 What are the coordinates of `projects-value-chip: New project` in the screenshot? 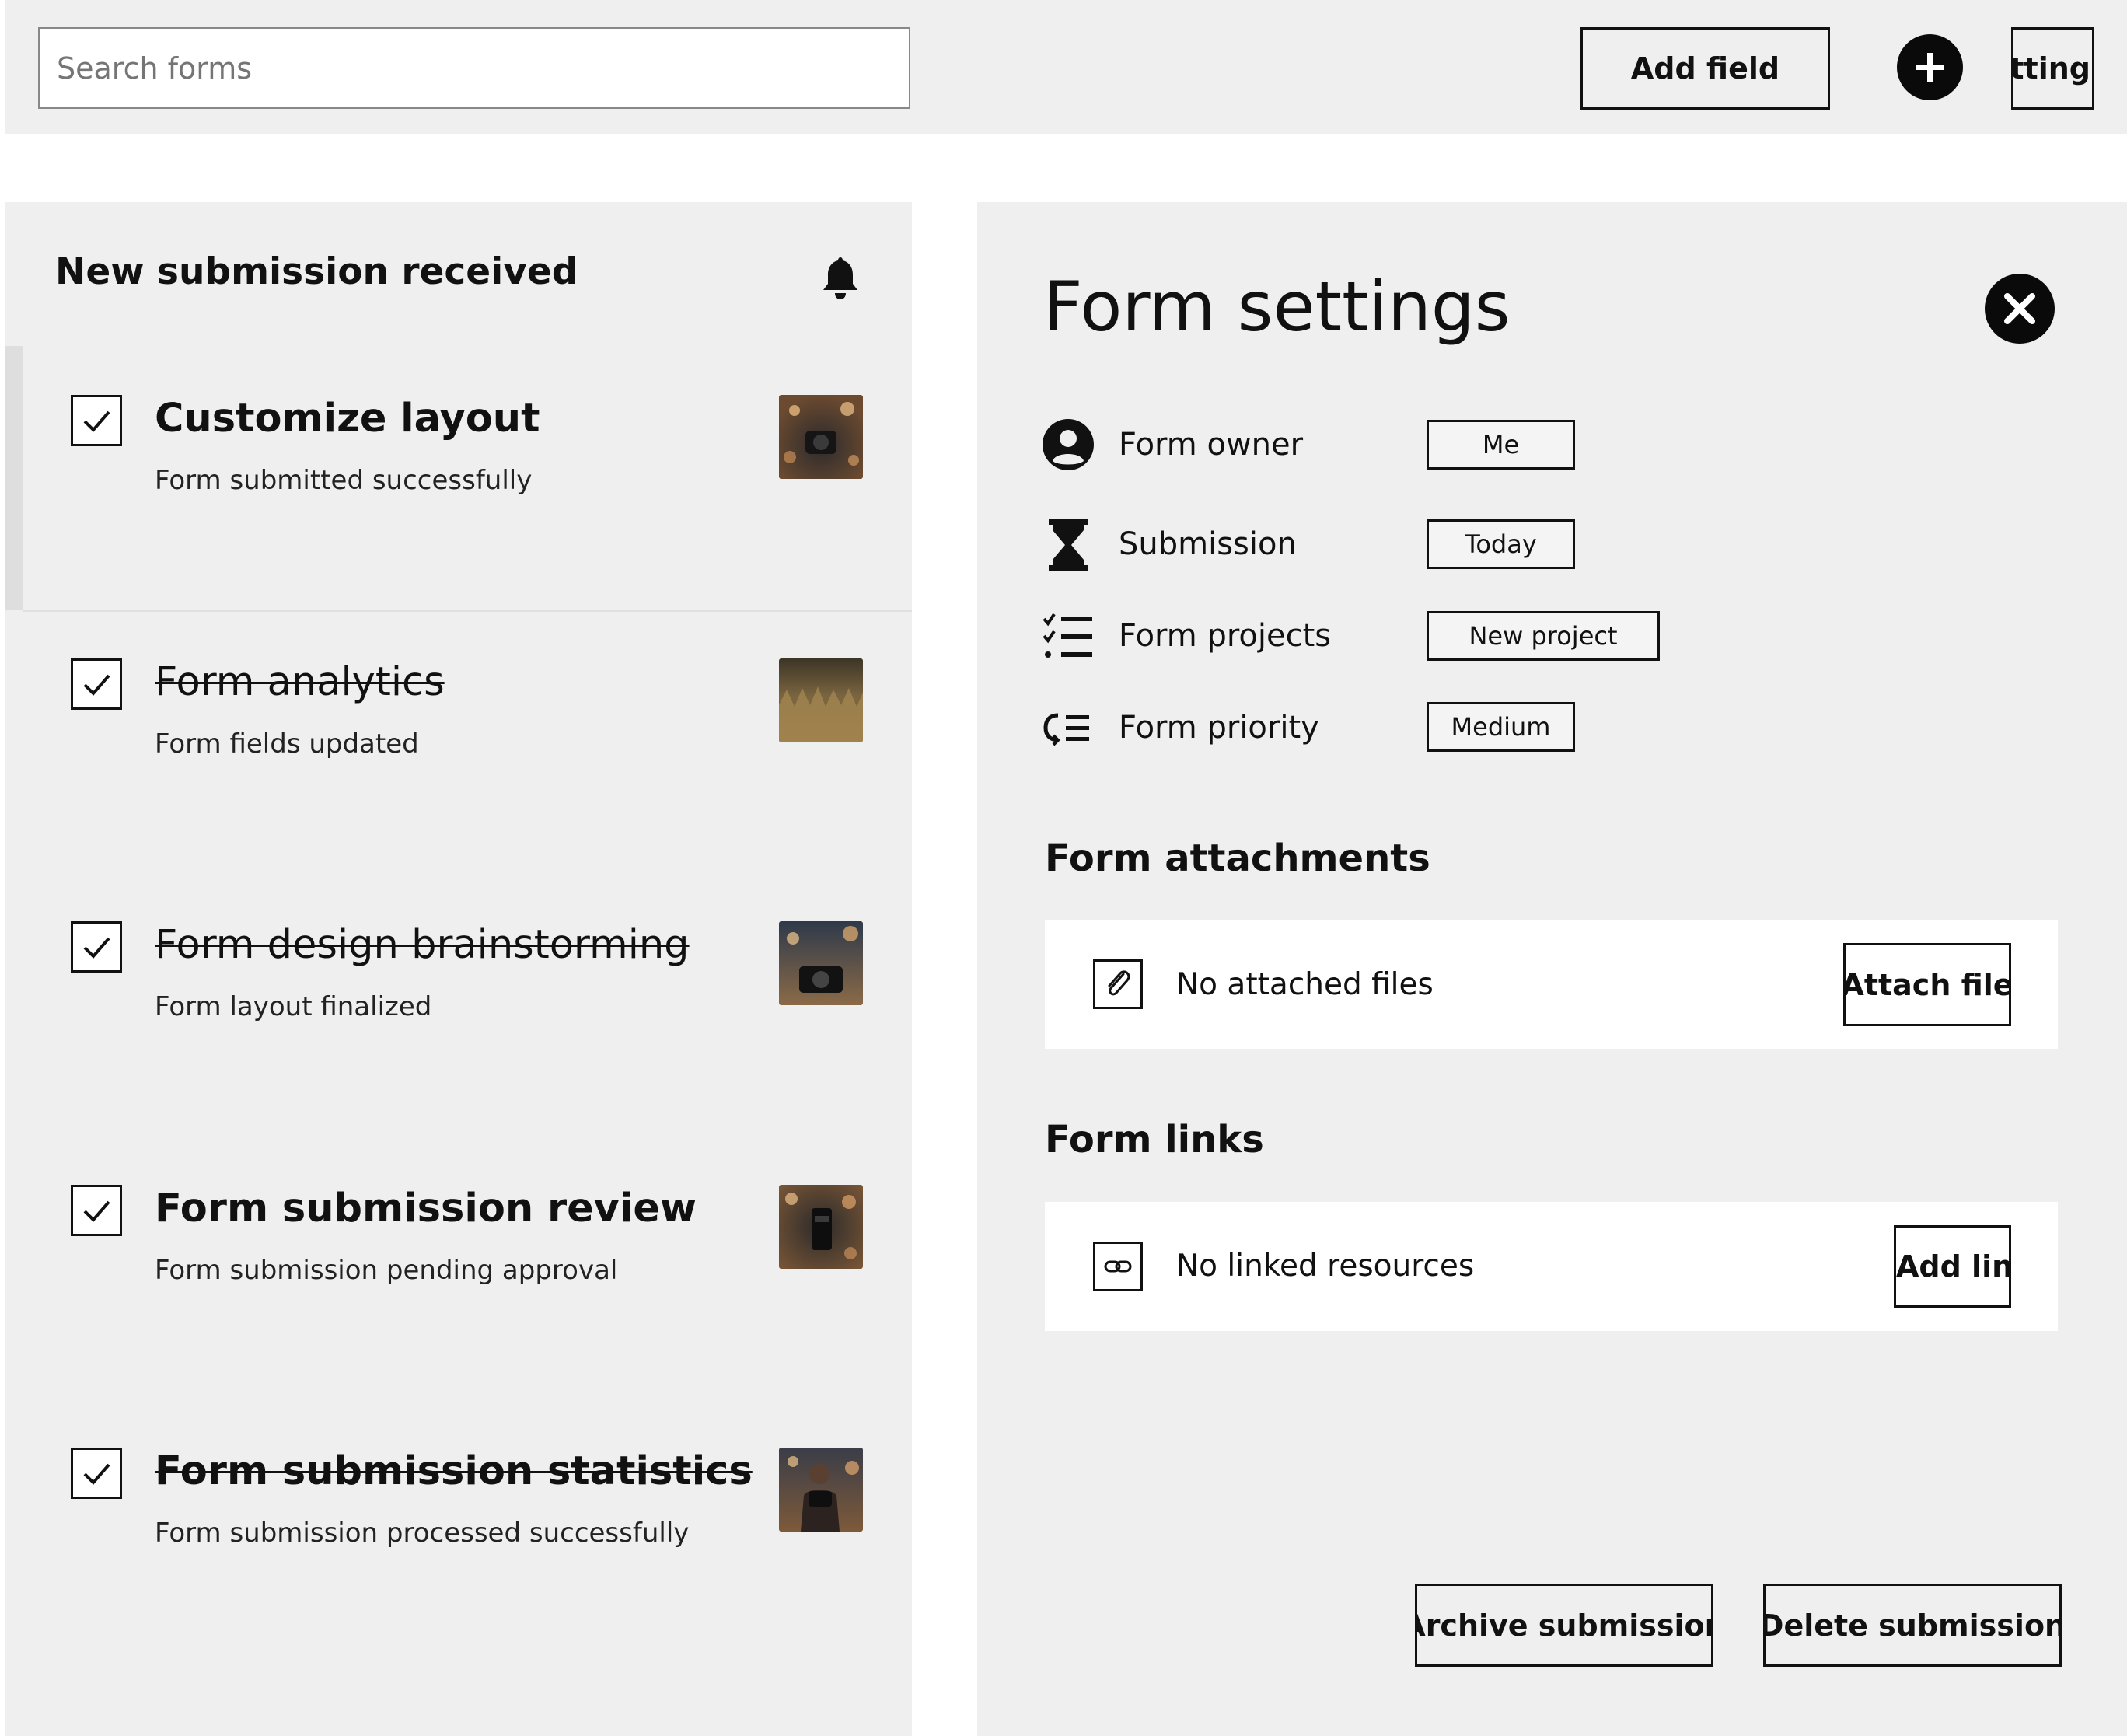 It's located at (1543, 636).